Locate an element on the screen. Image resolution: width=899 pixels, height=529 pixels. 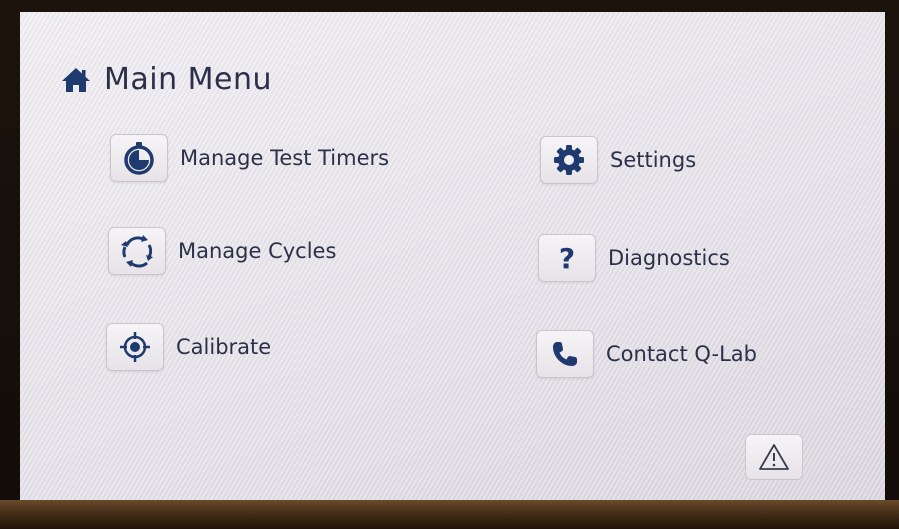
cycle-icon-box is located at coordinates (137, 251).